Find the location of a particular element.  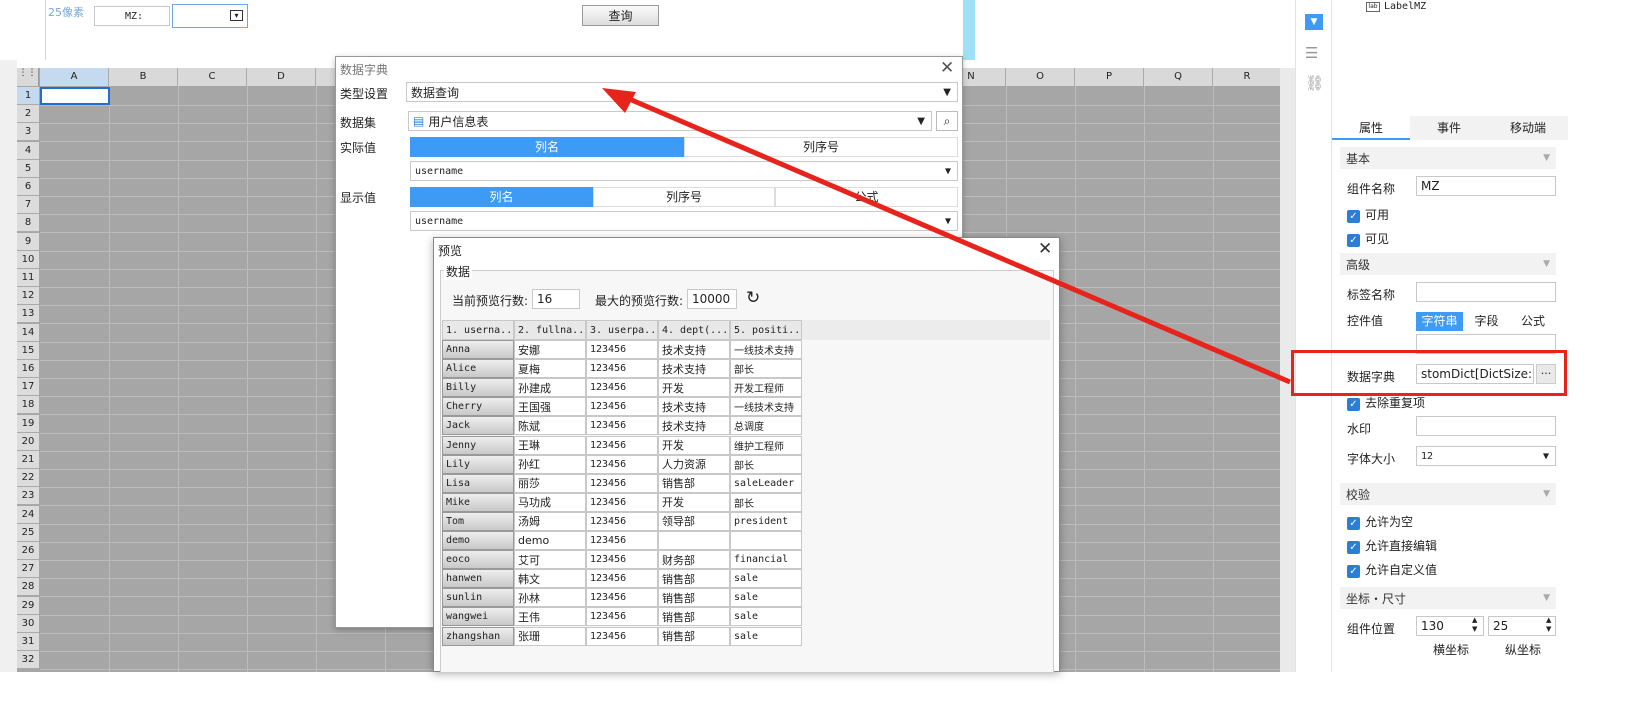

pos-label: 组件位置 is located at coordinates (1371, 629).